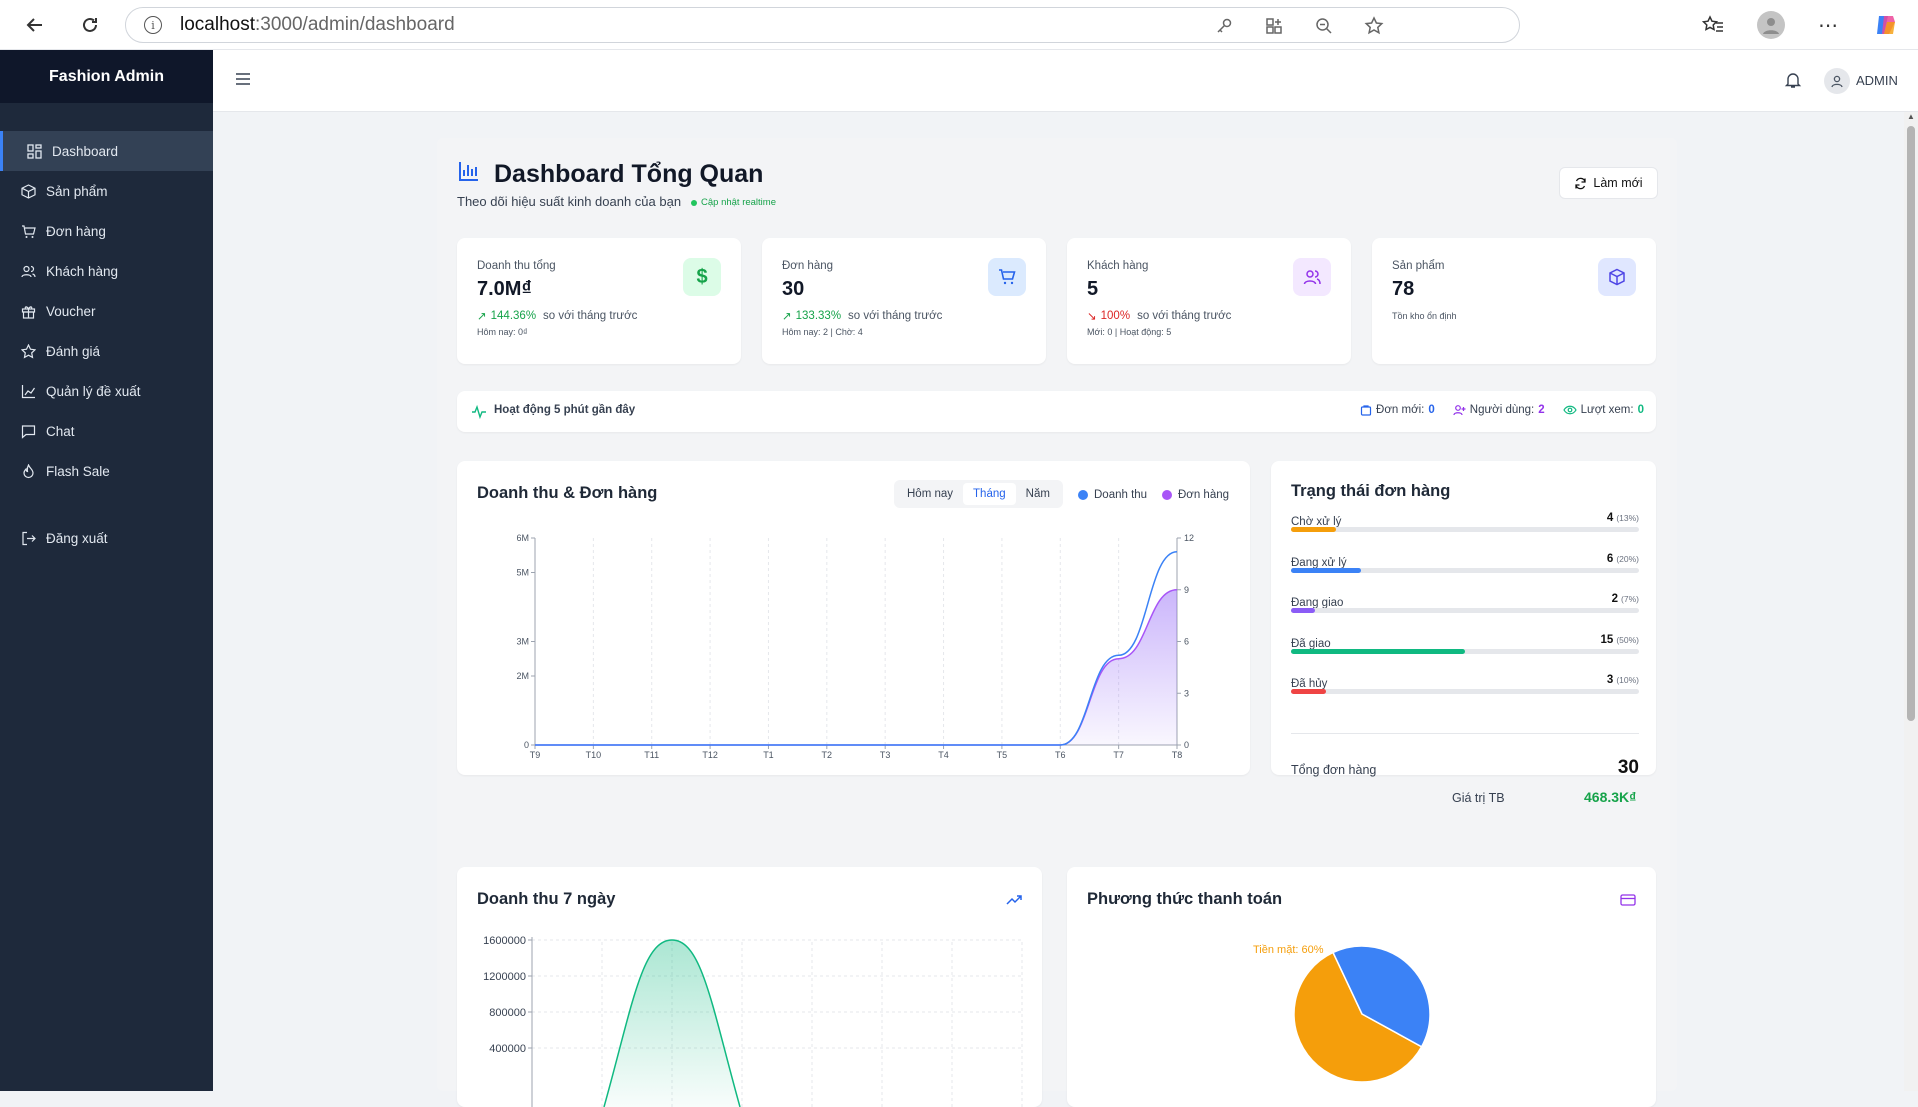  Describe the element at coordinates (1622, 518) in the screenshot. I see `status-count: 4 (13%)` at that location.